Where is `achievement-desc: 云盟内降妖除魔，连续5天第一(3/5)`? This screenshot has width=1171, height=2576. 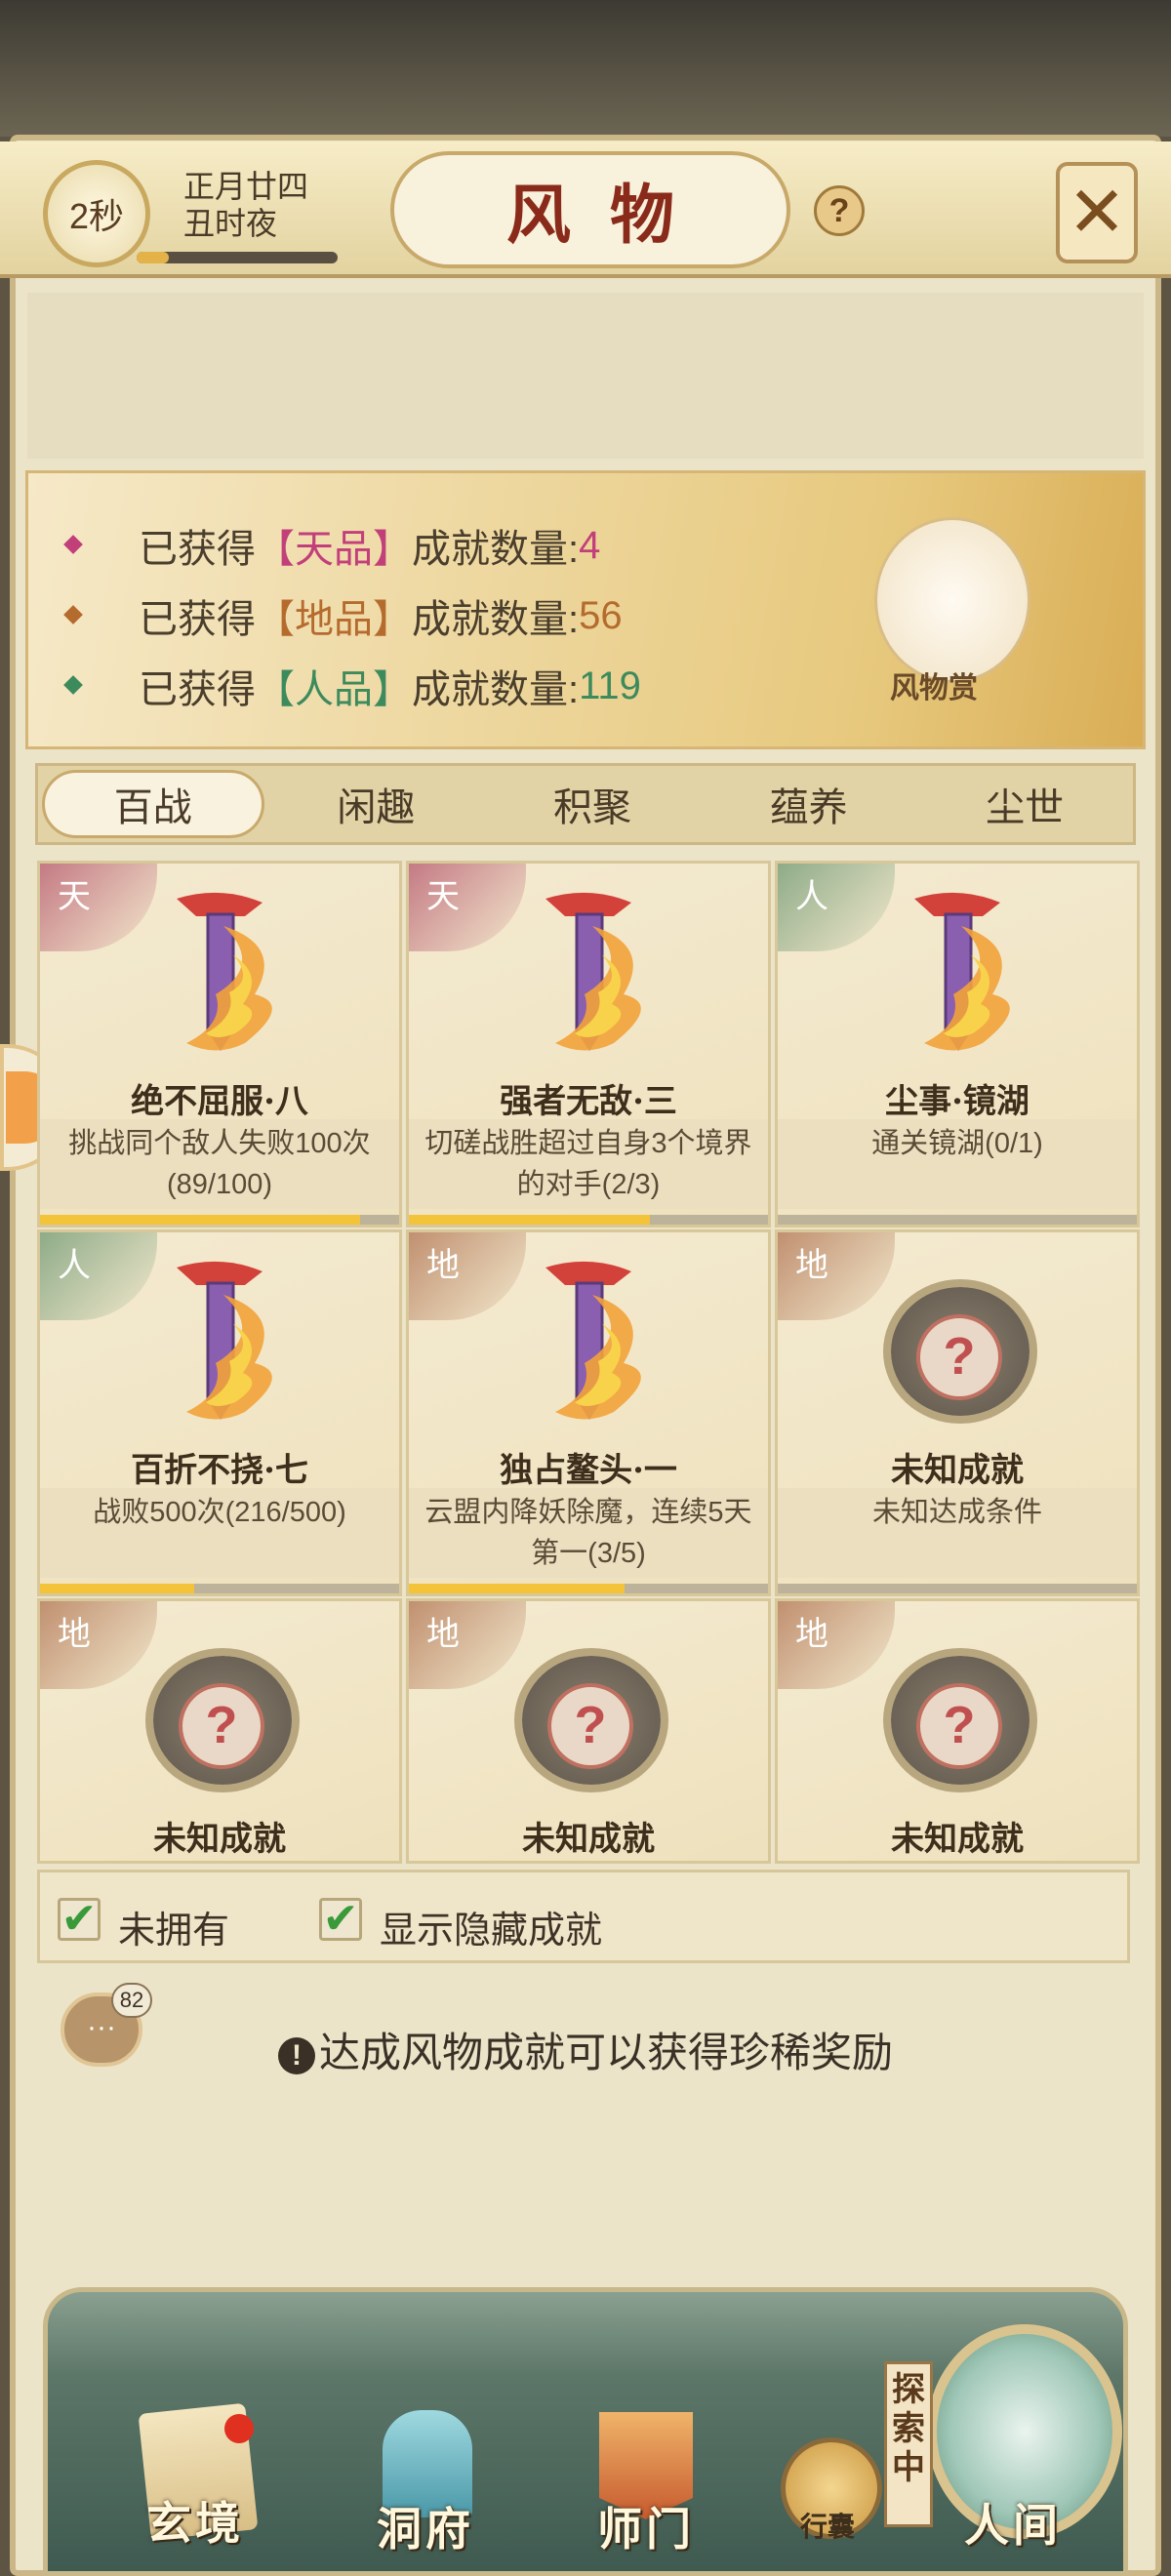 achievement-desc: 云盟内降妖除魔，连续5天第一(3/5) is located at coordinates (588, 1533).